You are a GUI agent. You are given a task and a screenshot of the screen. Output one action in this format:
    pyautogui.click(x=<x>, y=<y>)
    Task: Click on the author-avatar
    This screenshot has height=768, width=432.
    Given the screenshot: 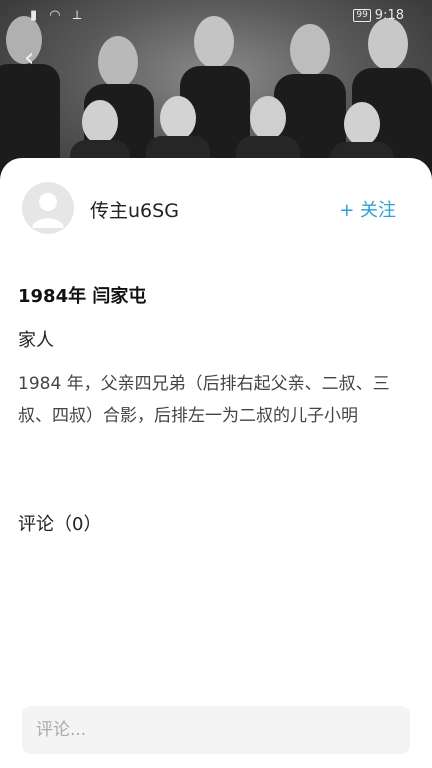 What is the action you would take?
    pyautogui.click(x=48, y=208)
    